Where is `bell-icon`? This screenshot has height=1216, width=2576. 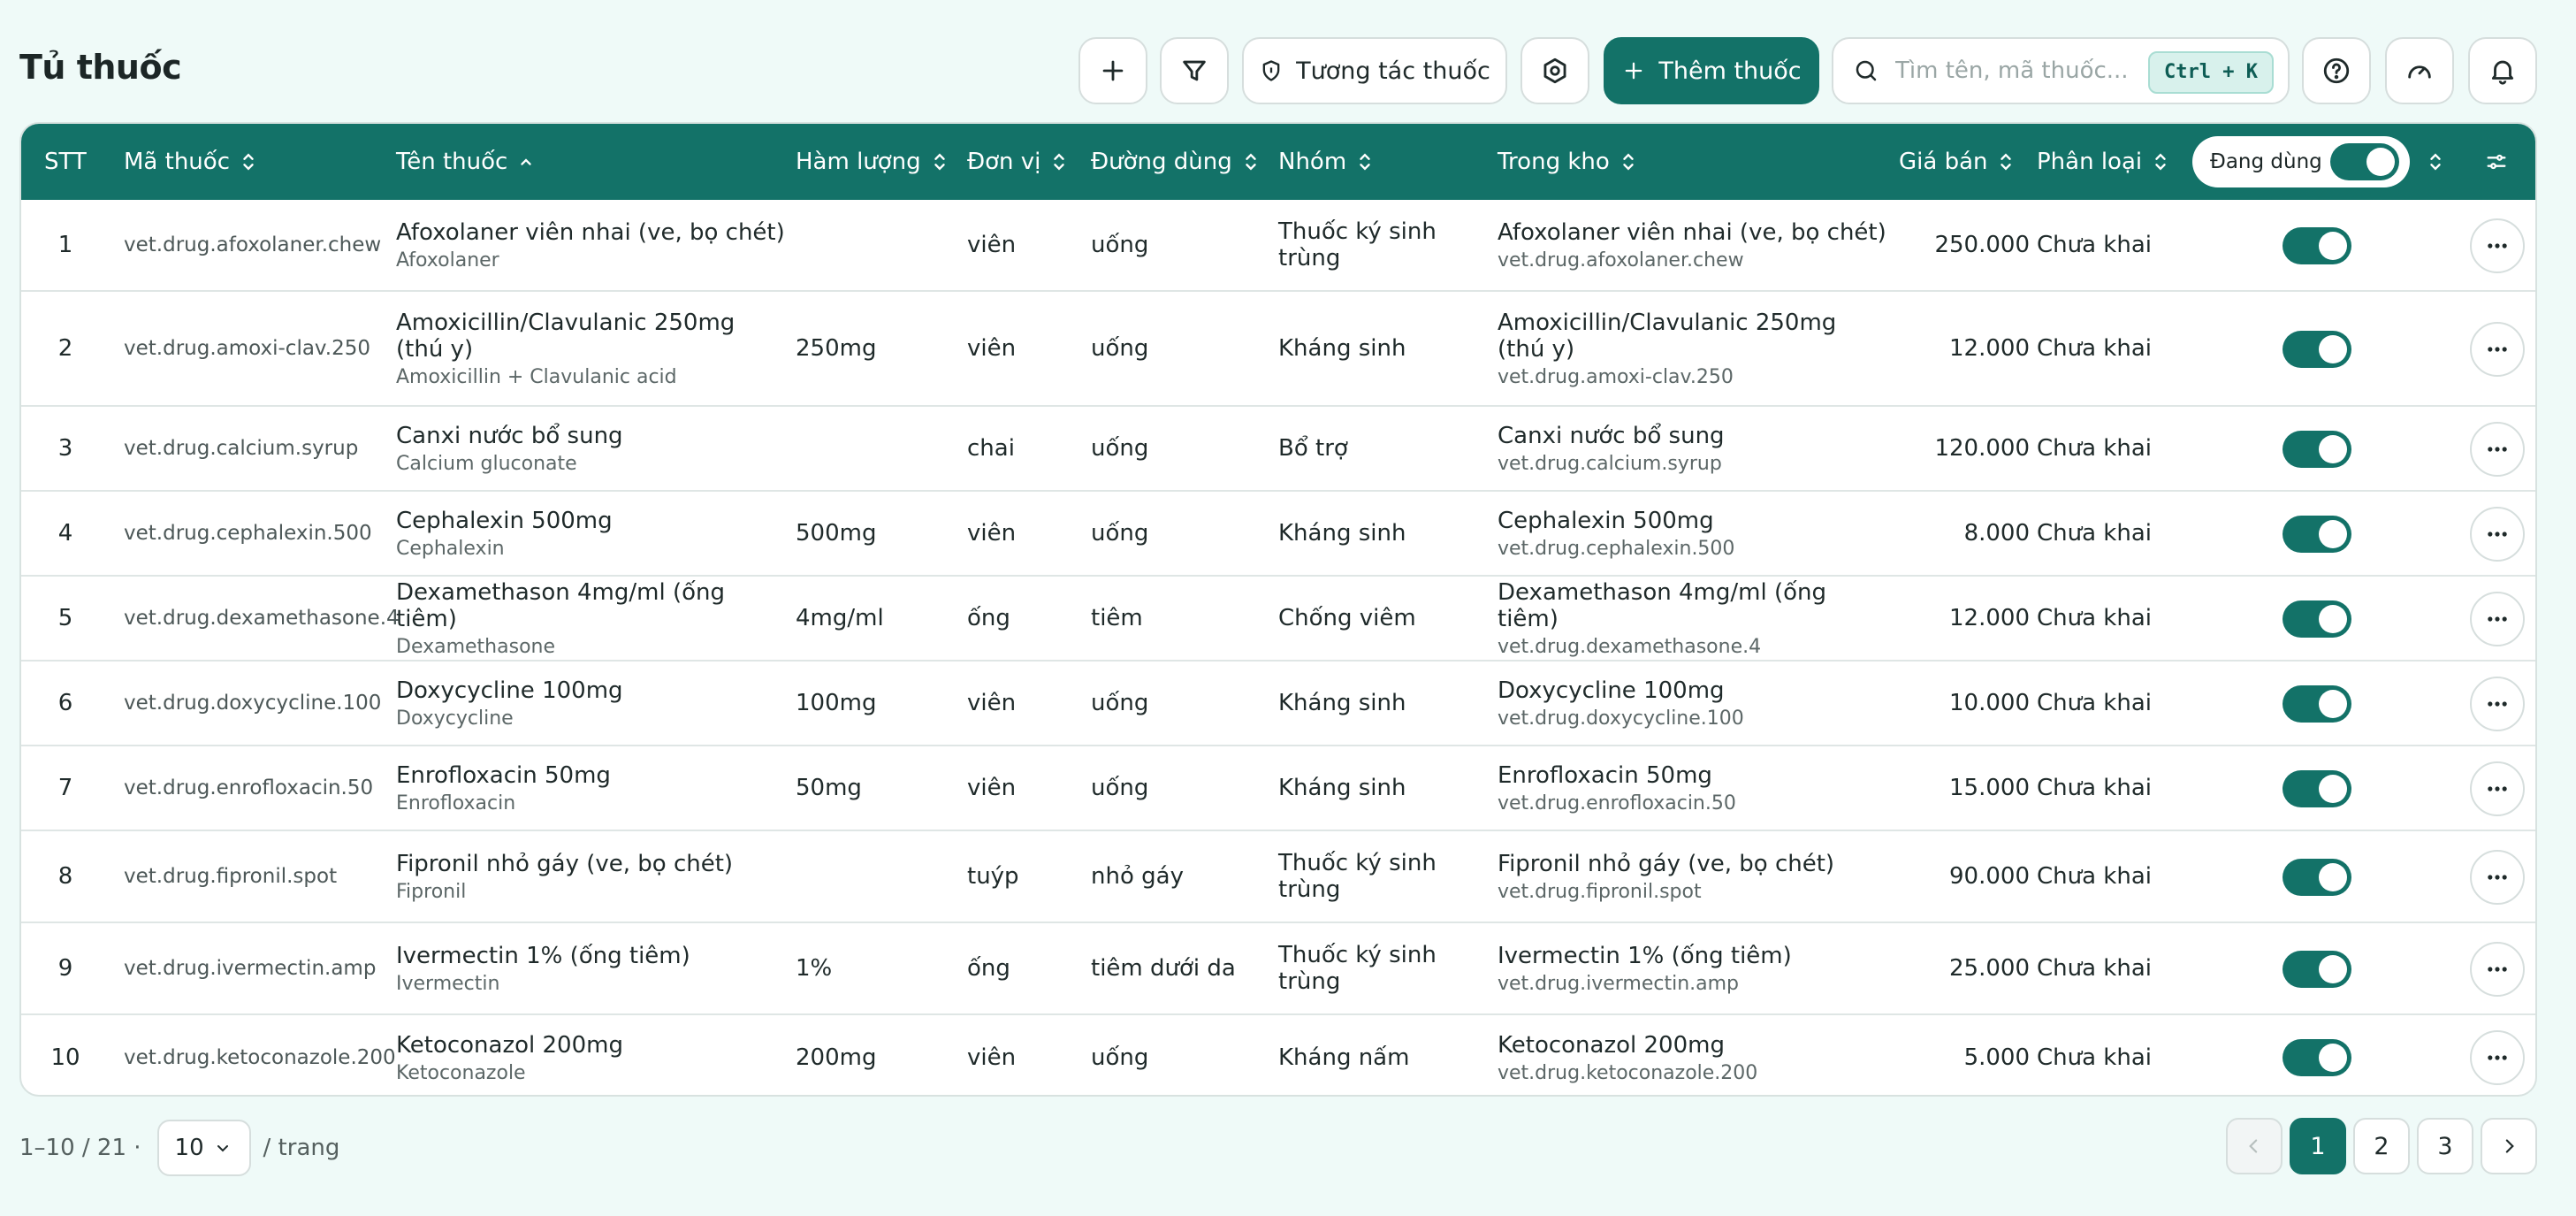
bell-icon is located at coordinates (2502, 72).